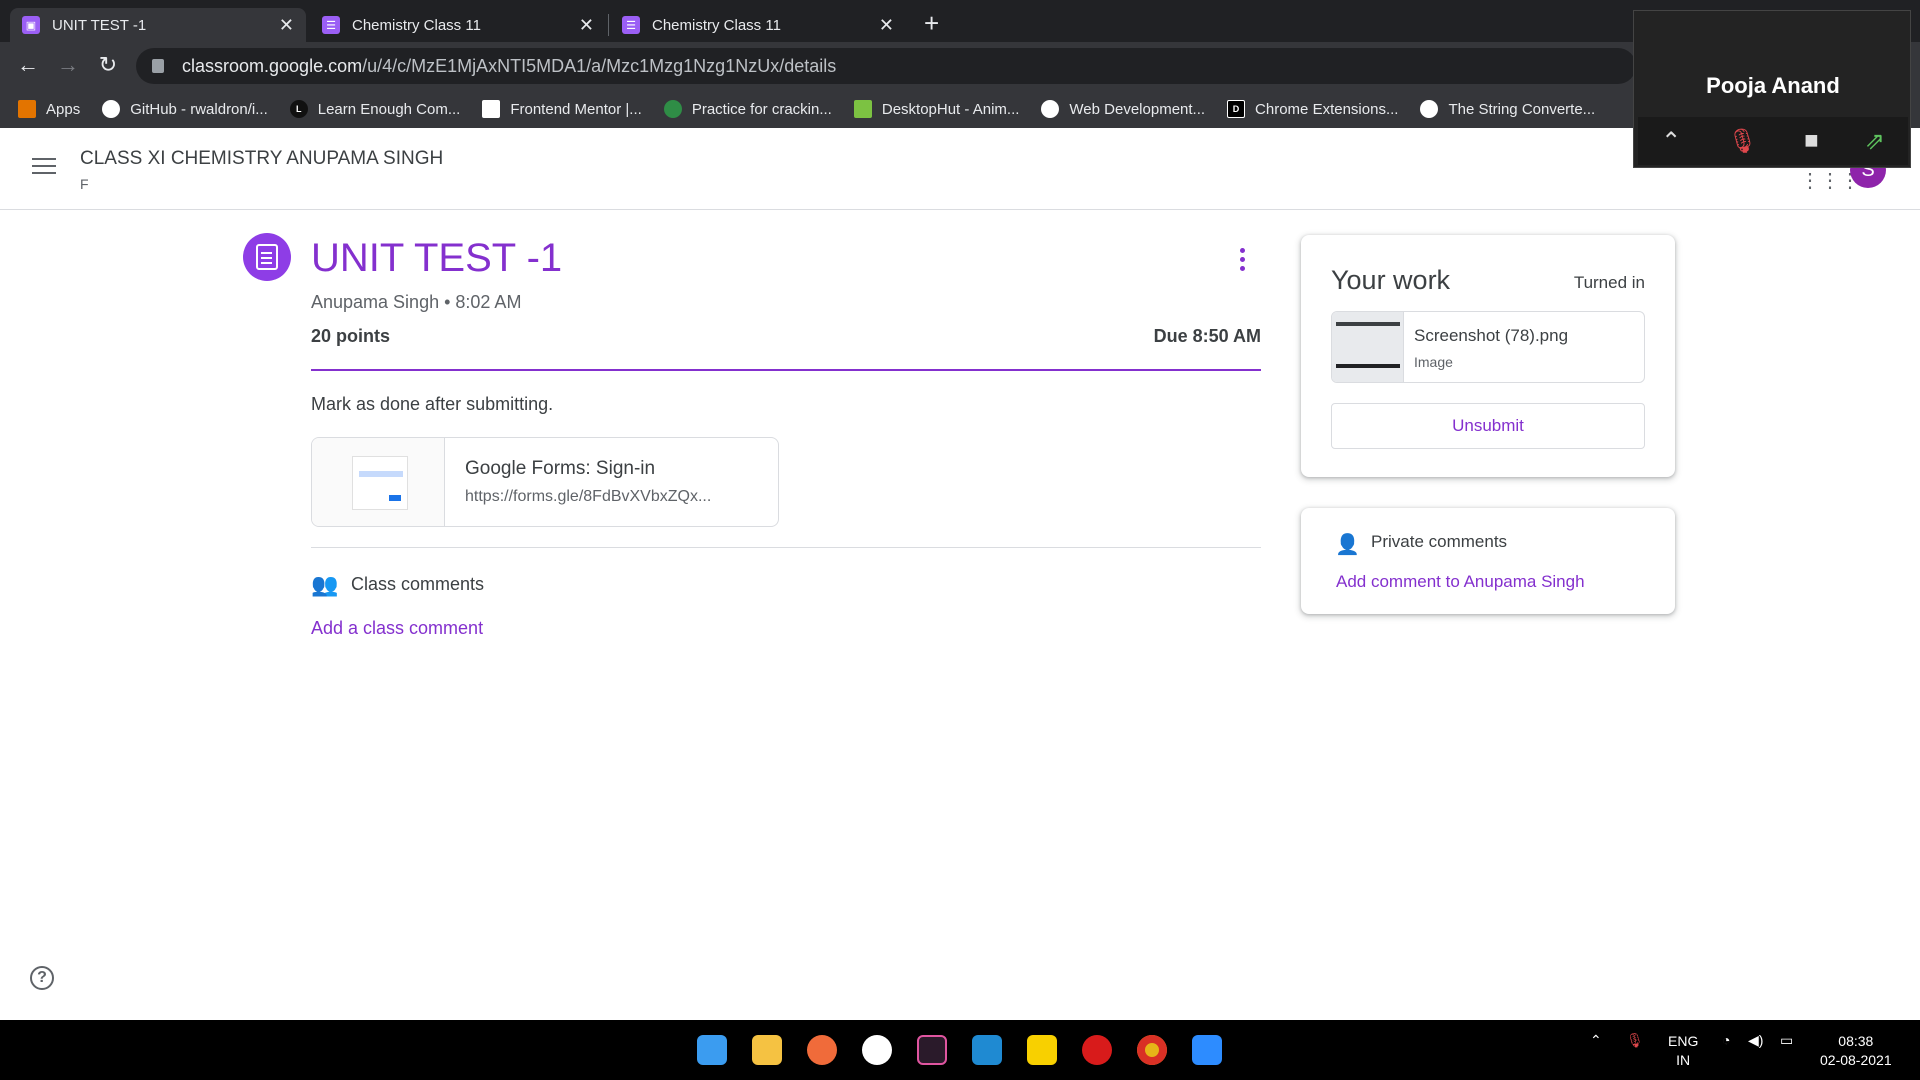  I want to click on time: 08:38, so click(1856, 1041).